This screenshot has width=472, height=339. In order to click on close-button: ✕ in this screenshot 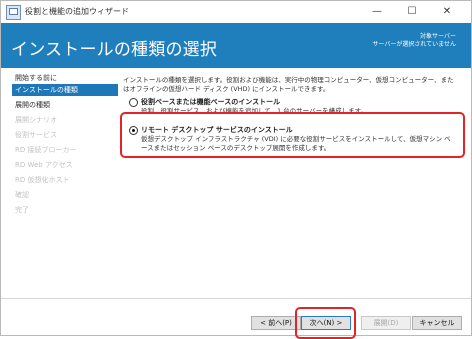, I will do `click(447, 12)`.